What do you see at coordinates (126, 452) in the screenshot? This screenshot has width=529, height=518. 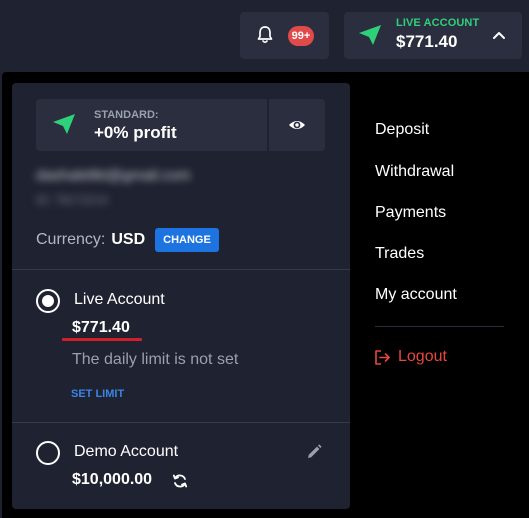 I see `demo-account-name: Demo Account` at bounding box center [126, 452].